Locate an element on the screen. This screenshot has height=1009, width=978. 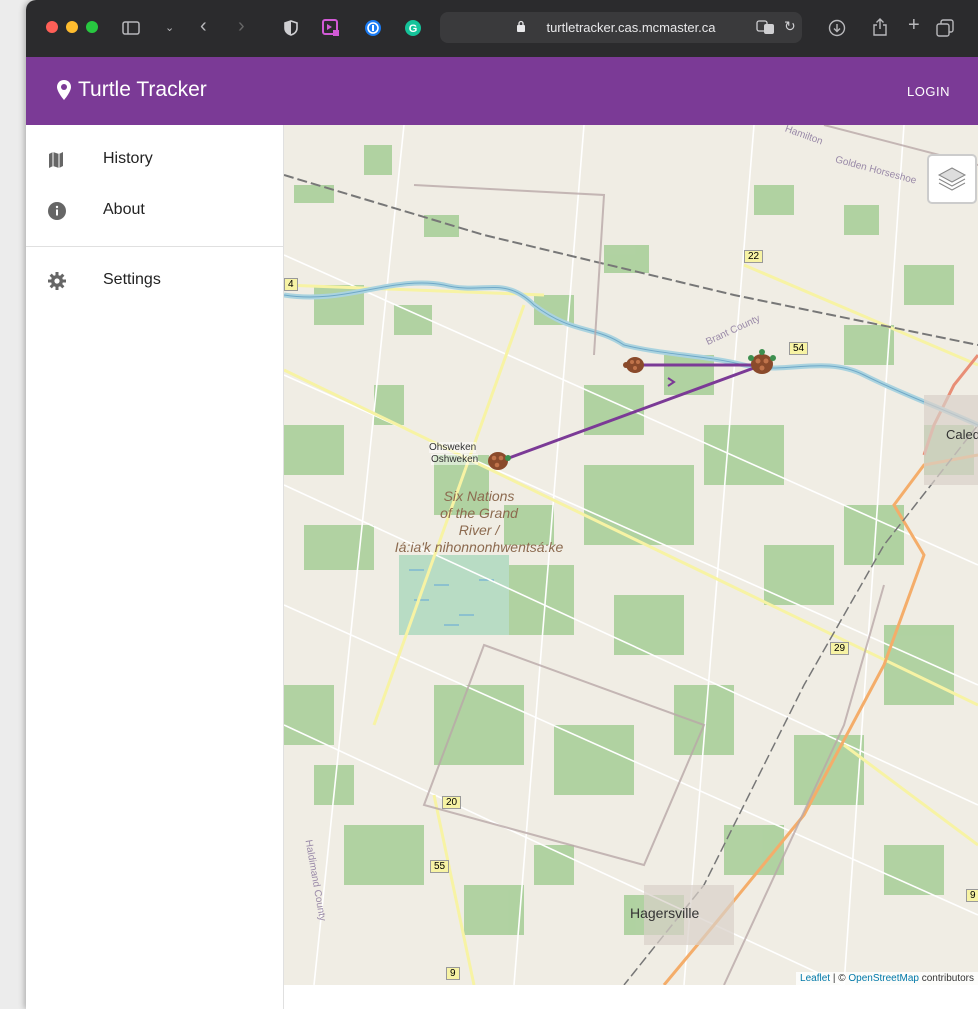
sidebar-item-settings: Settings is located at coordinates (154, 280).